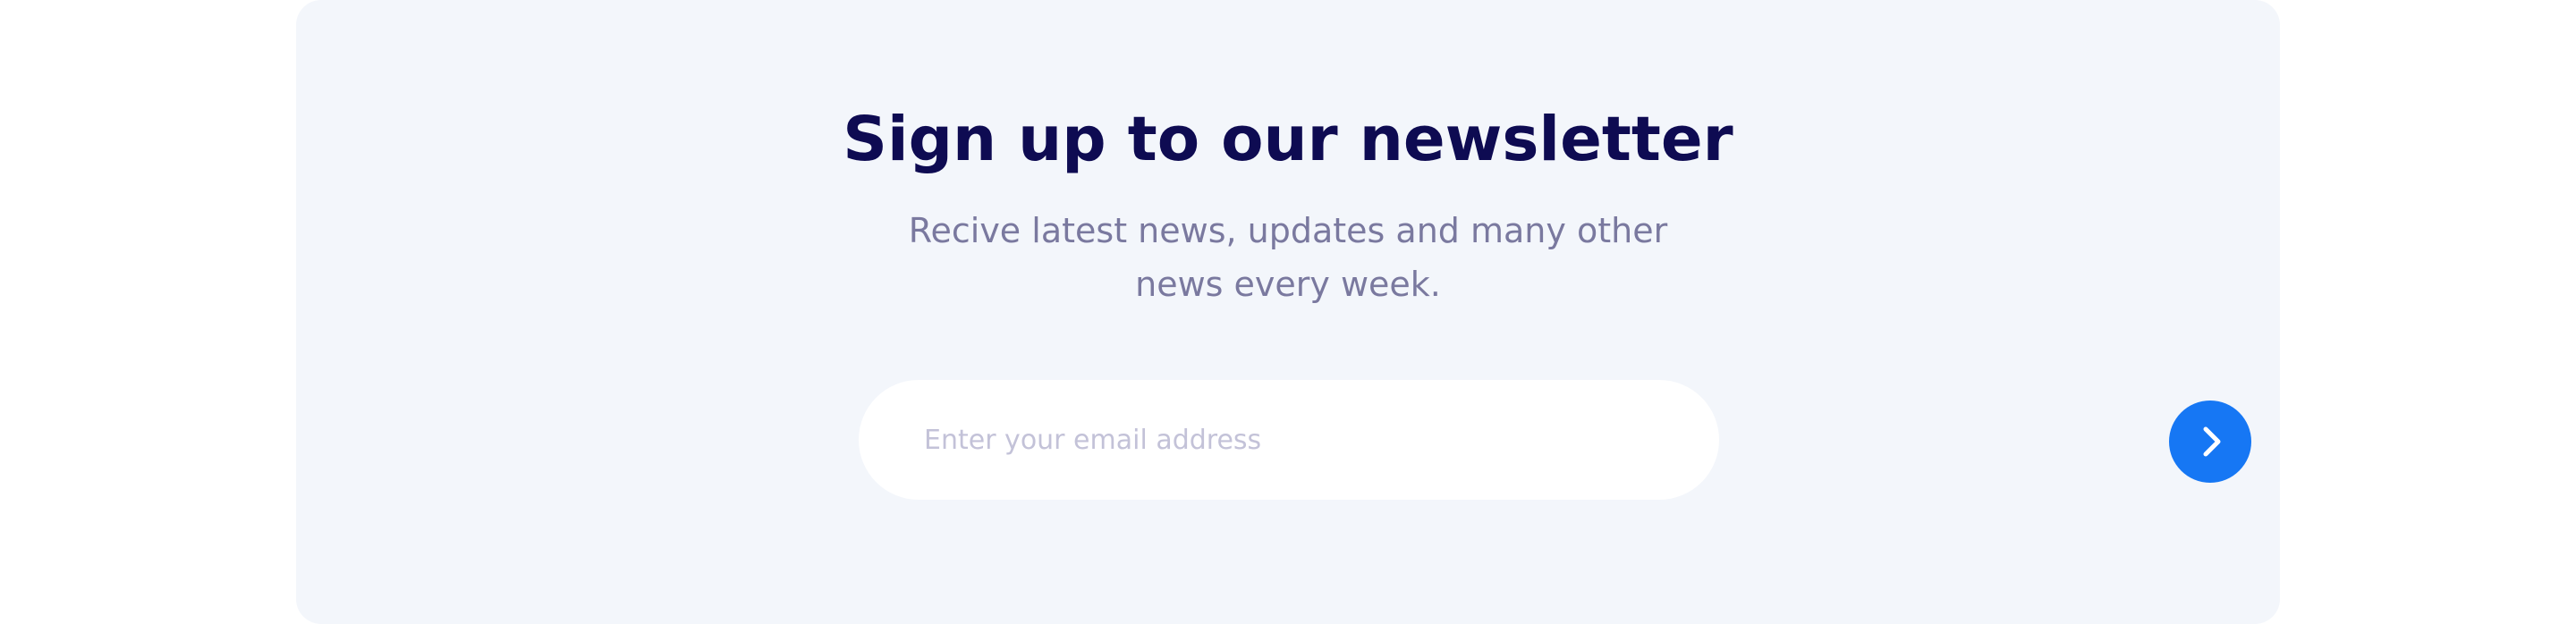 The height and width of the screenshot is (624, 2576). I want to click on subscribe-button, so click(2210, 442).